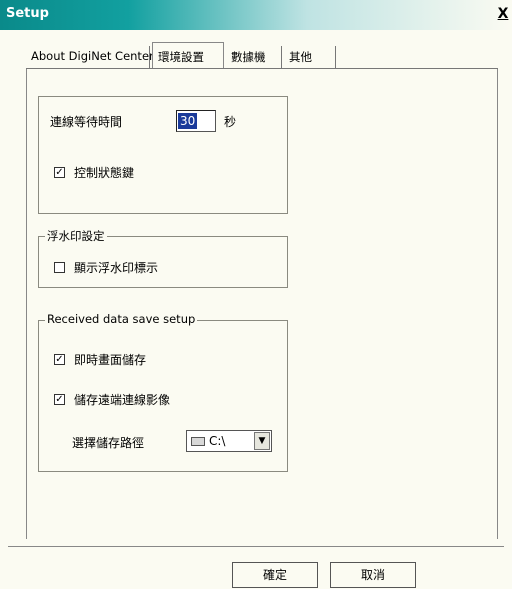 The height and width of the screenshot is (589, 512). What do you see at coordinates (248, 57) in the screenshot?
I see `tab-modem-label: 數據機` at bounding box center [248, 57].